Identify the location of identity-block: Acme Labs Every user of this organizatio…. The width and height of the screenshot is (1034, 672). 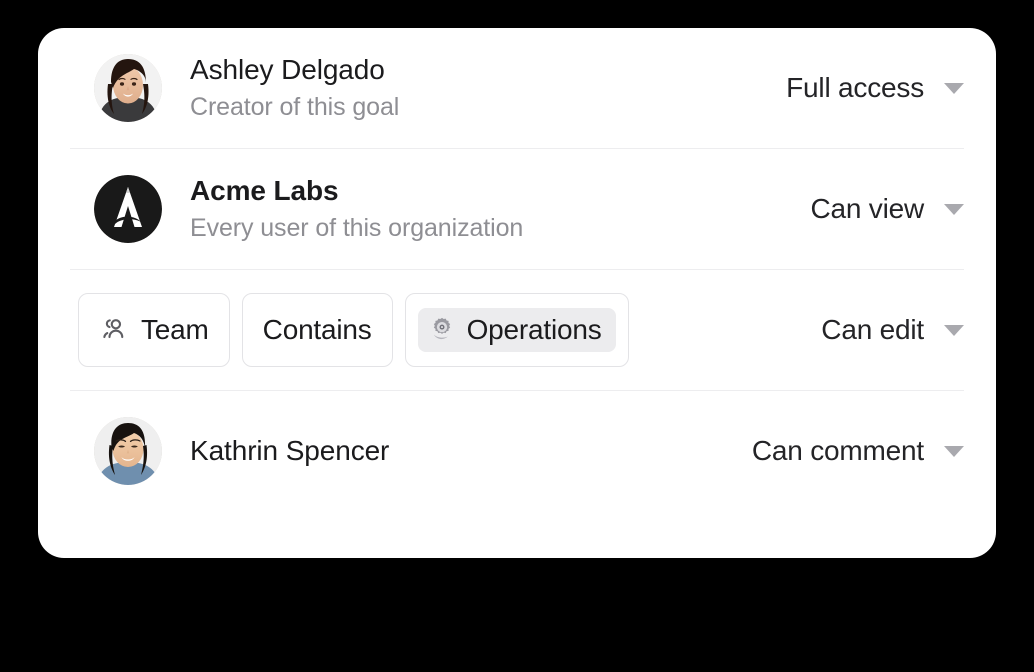
(356, 208).